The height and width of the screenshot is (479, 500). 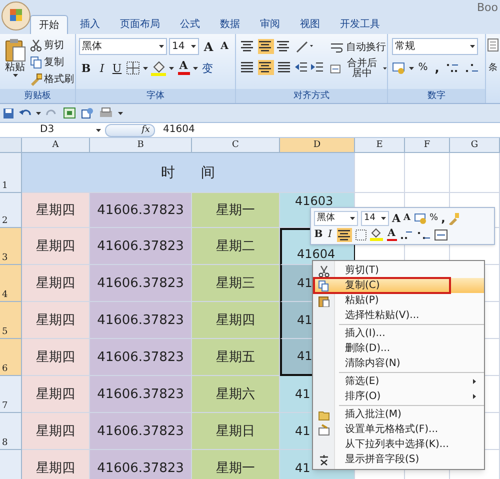 What do you see at coordinates (380, 145) in the screenshot?
I see `column-header: E` at bounding box center [380, 145].